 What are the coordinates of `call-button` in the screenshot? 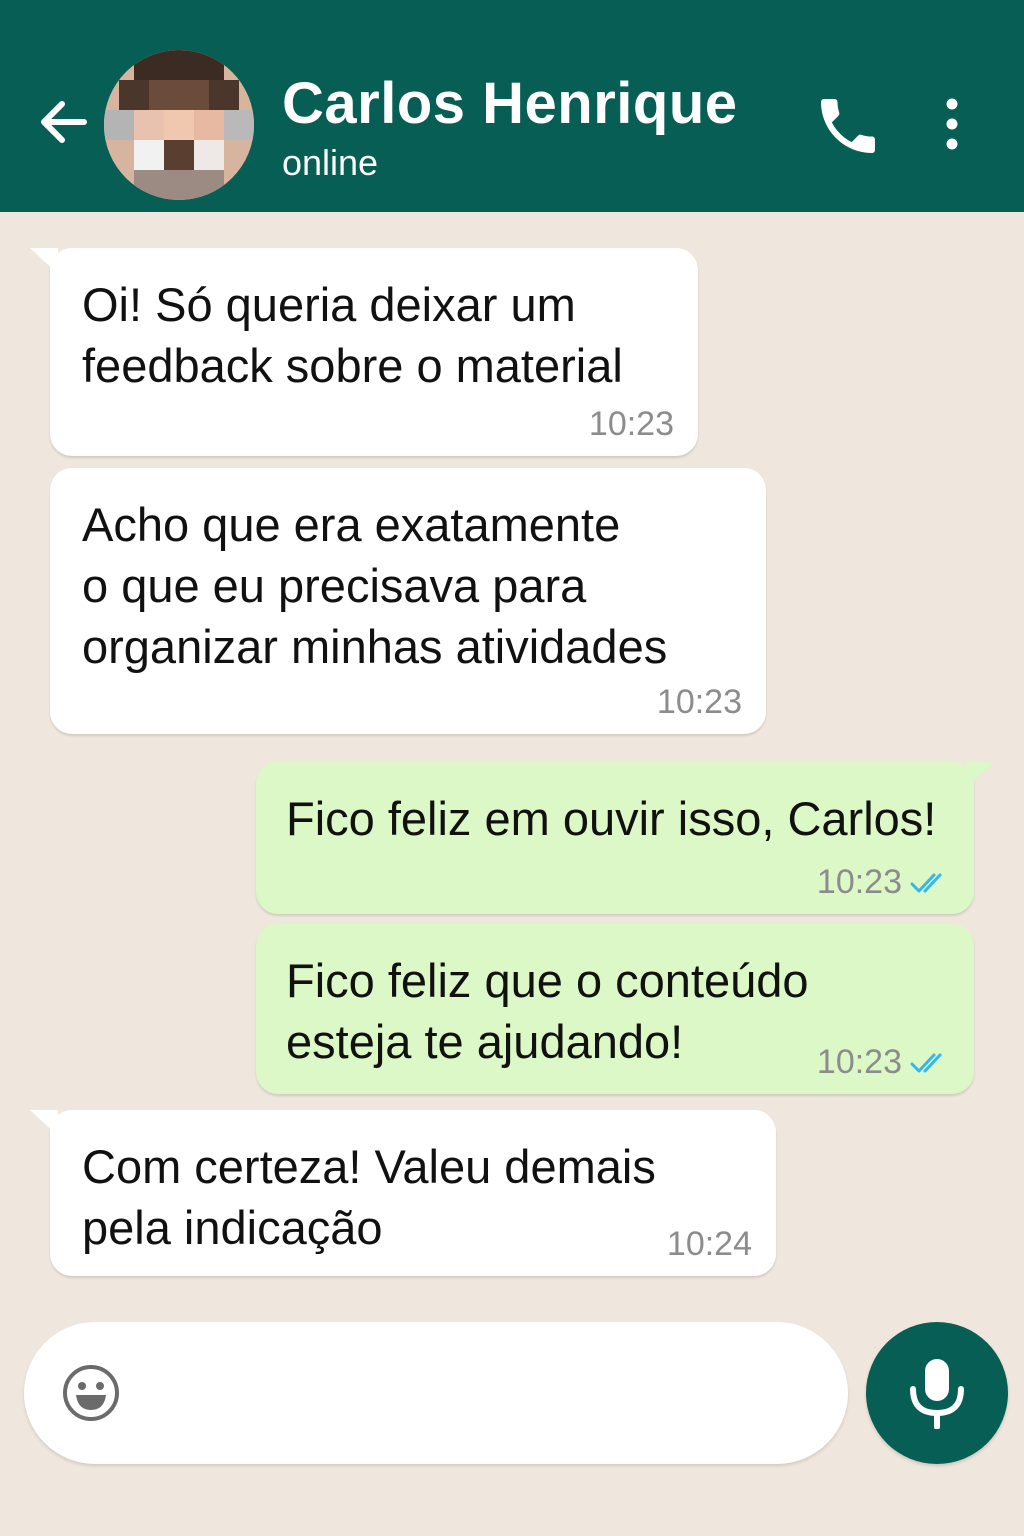 It's located at (848, 126).